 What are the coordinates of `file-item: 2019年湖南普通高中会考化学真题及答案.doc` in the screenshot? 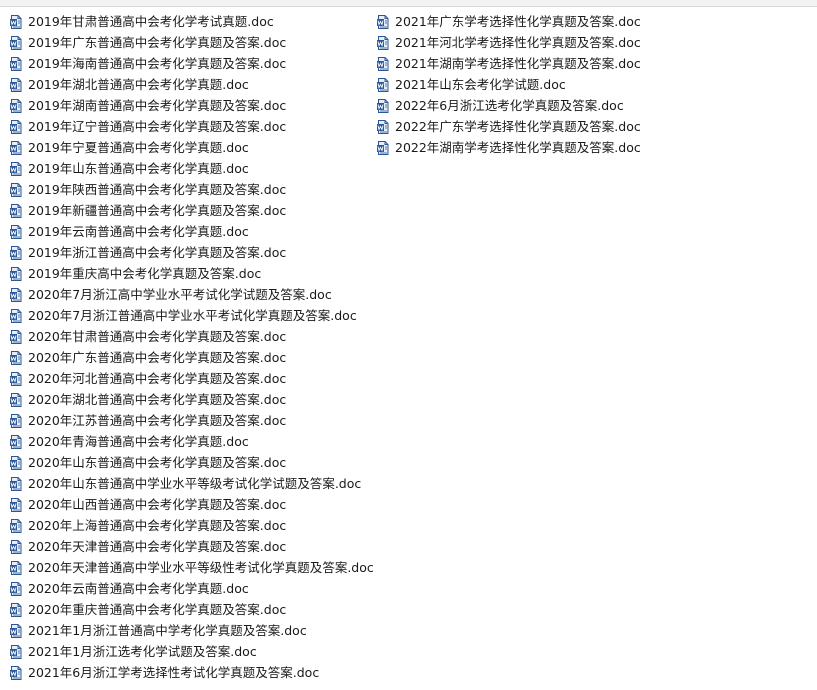 It's located at (195, 105).